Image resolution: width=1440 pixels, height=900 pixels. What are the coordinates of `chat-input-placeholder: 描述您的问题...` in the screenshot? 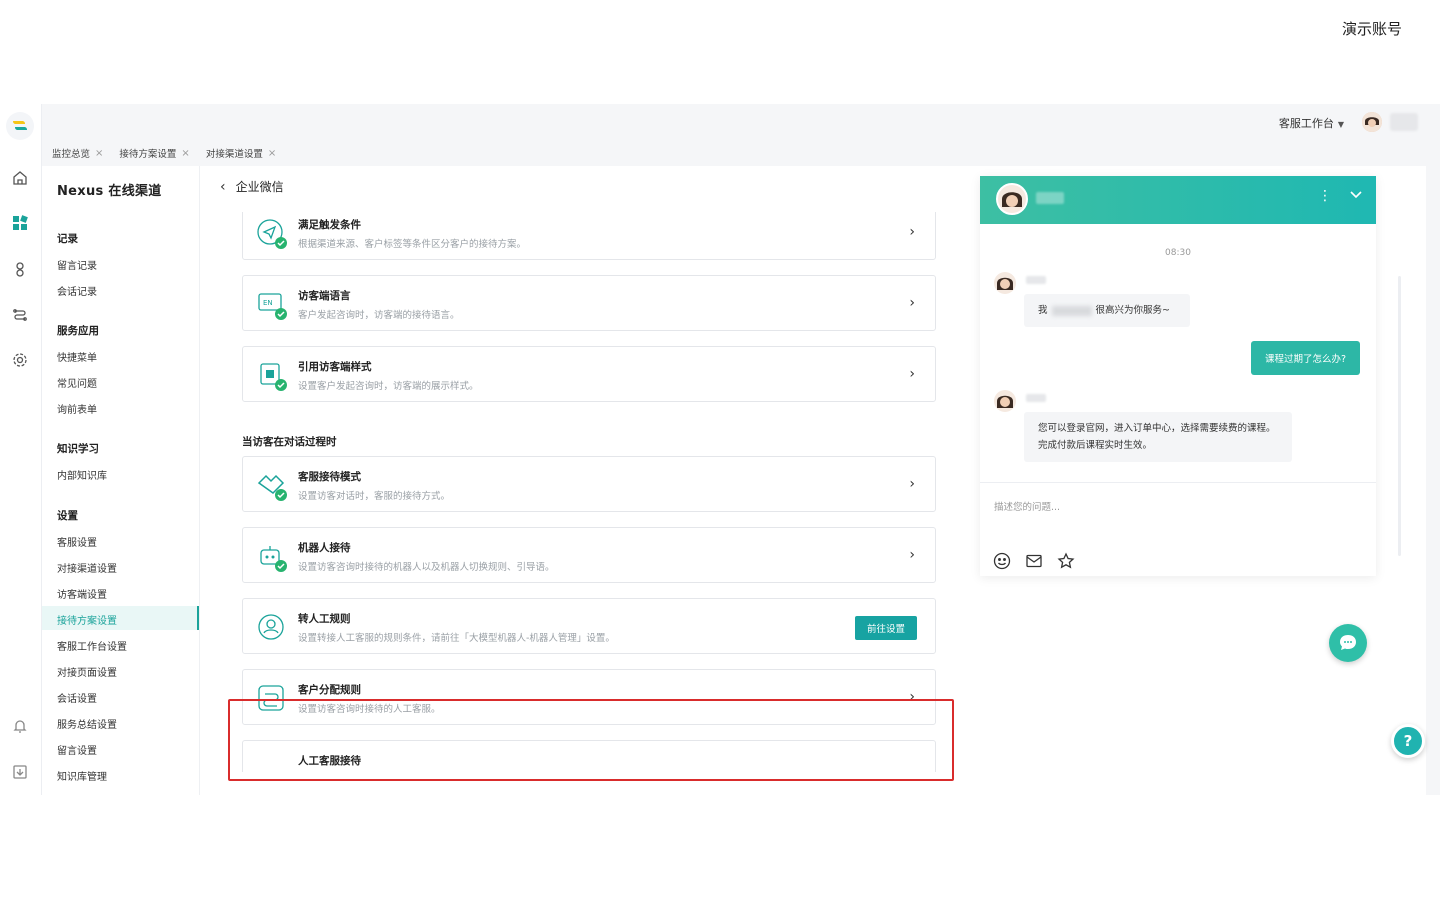 It's located at (1027, 507).